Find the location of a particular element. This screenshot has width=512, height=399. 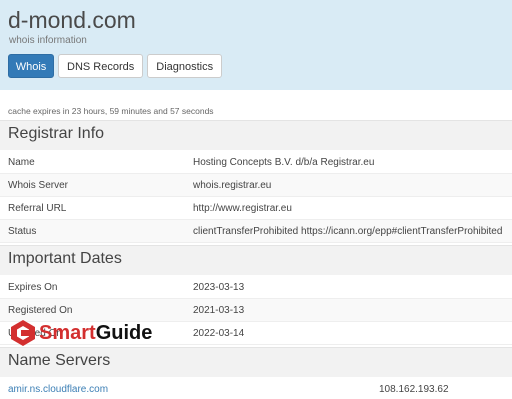

row-key: Name is located at coordinates (21, 162).